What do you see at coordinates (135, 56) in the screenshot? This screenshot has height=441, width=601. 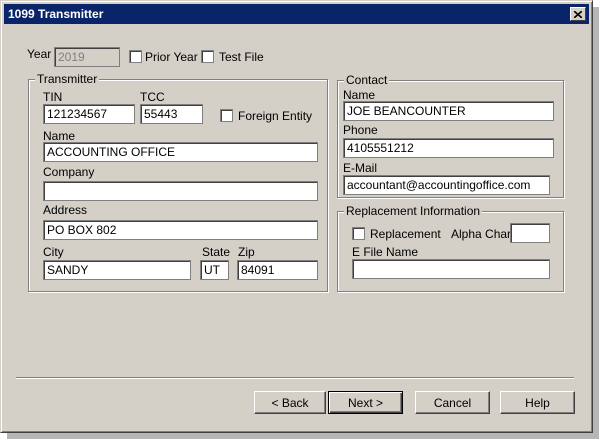 I see `prior-year-checkbox` at bounding box center [135, 56].